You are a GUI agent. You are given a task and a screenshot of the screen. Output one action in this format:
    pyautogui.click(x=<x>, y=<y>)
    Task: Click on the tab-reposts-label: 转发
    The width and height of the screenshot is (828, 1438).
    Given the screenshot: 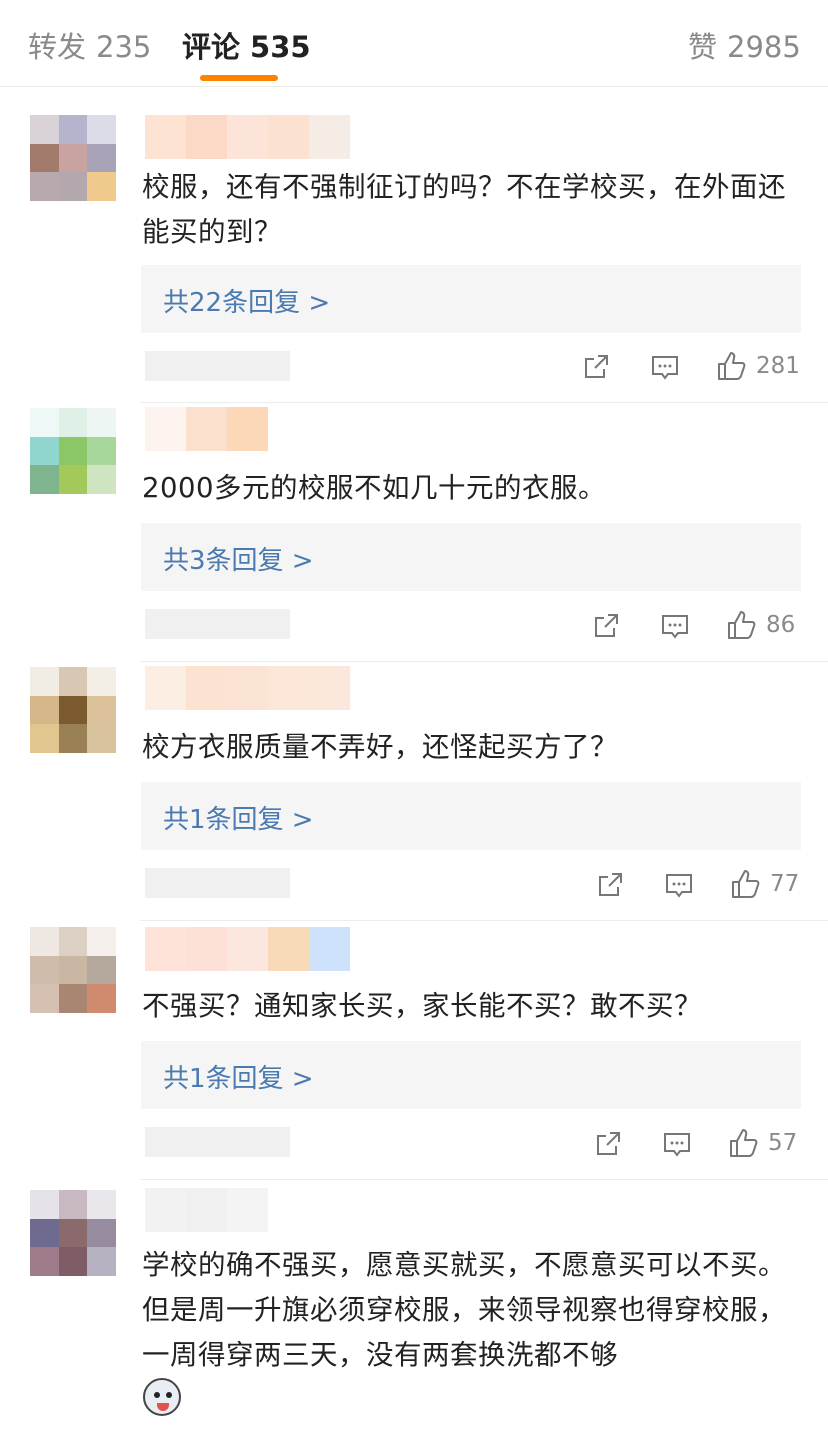 What is the action you would take?
    pyautogui.click(x=57, y=47)
    